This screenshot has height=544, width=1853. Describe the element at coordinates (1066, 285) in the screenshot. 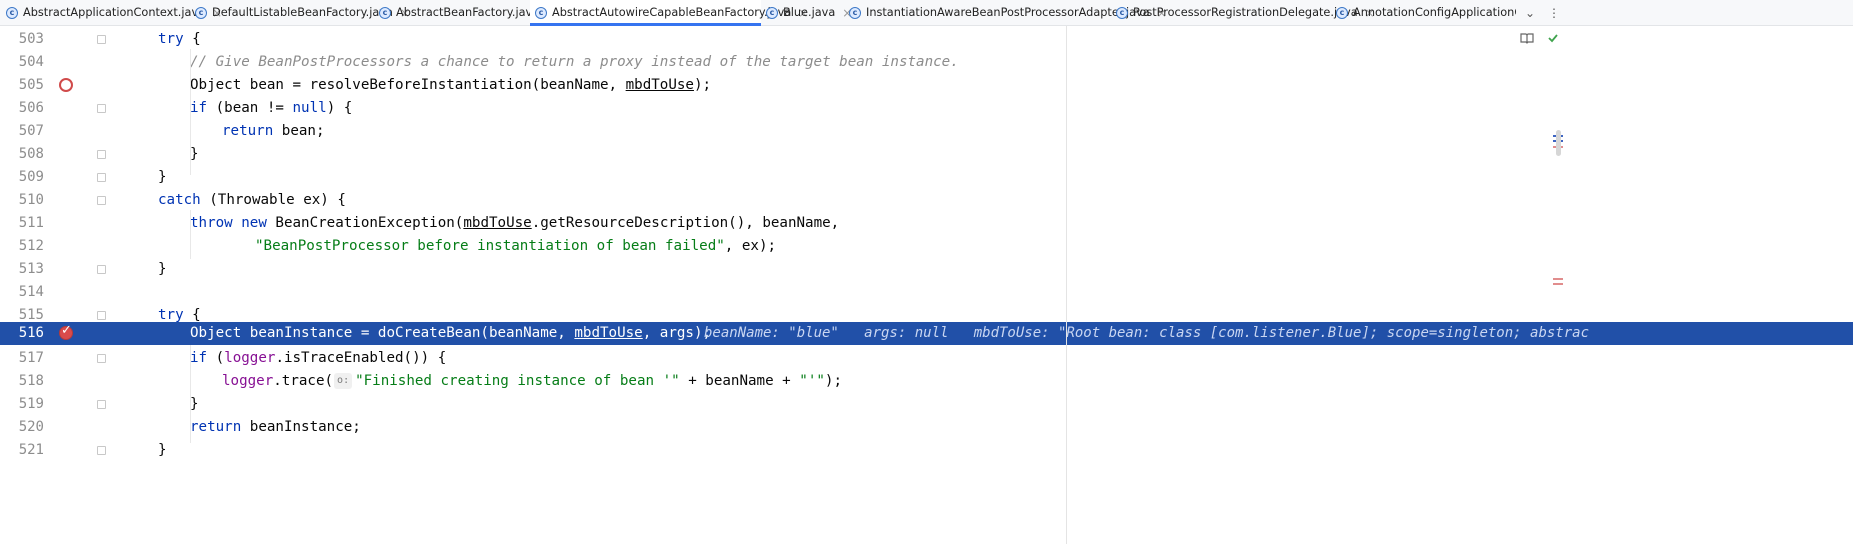

I see `right-margin-guide` at that location.